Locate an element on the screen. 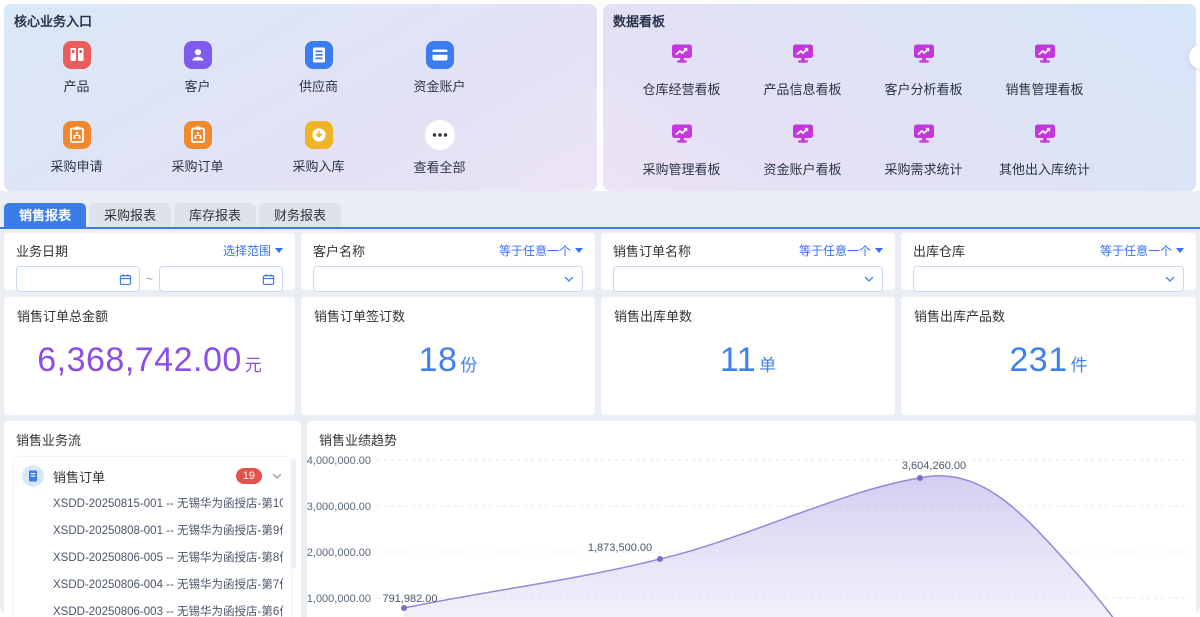 Image resolution: width=1200 pixels, height=617 pixels. tab-inventory-report: 库存报表 is located at coordinates (215, 215).